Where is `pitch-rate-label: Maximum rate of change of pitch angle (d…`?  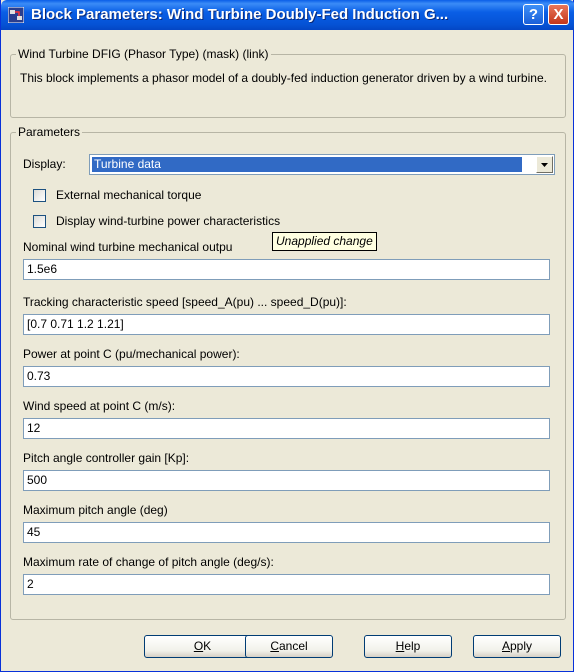 pitch-rate-label: Maximum rate of change of pitch angle (d… is located at coordinates (148, 562).